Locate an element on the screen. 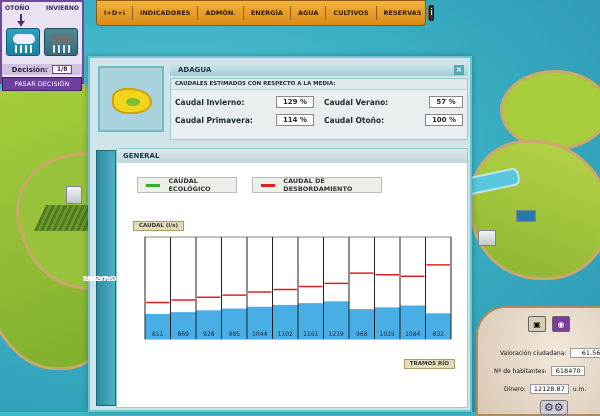 This screenshot has height=416, width=600. caudal-invierno-label: Caudal Invierno: is located at coordinates (210, 102).